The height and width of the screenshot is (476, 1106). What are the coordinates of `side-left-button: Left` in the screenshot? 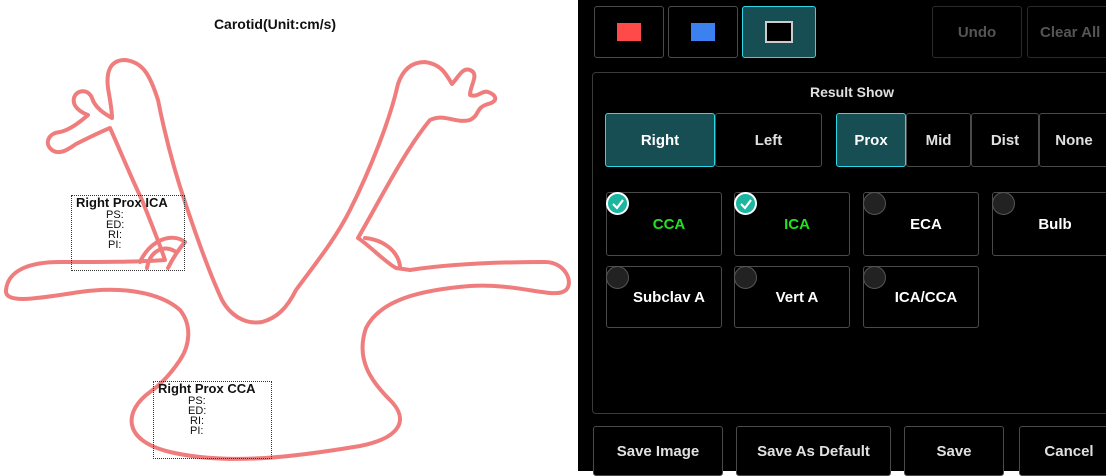 It's located at (768, 140).